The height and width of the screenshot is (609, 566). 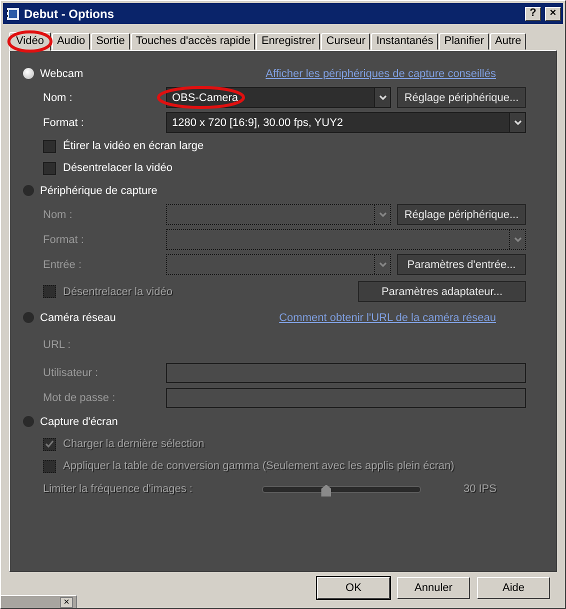 What do you see at coordinates (71, 372) in the screenshot?
I see `field-label: Utilisateur :` at bounding box center [71, 372].